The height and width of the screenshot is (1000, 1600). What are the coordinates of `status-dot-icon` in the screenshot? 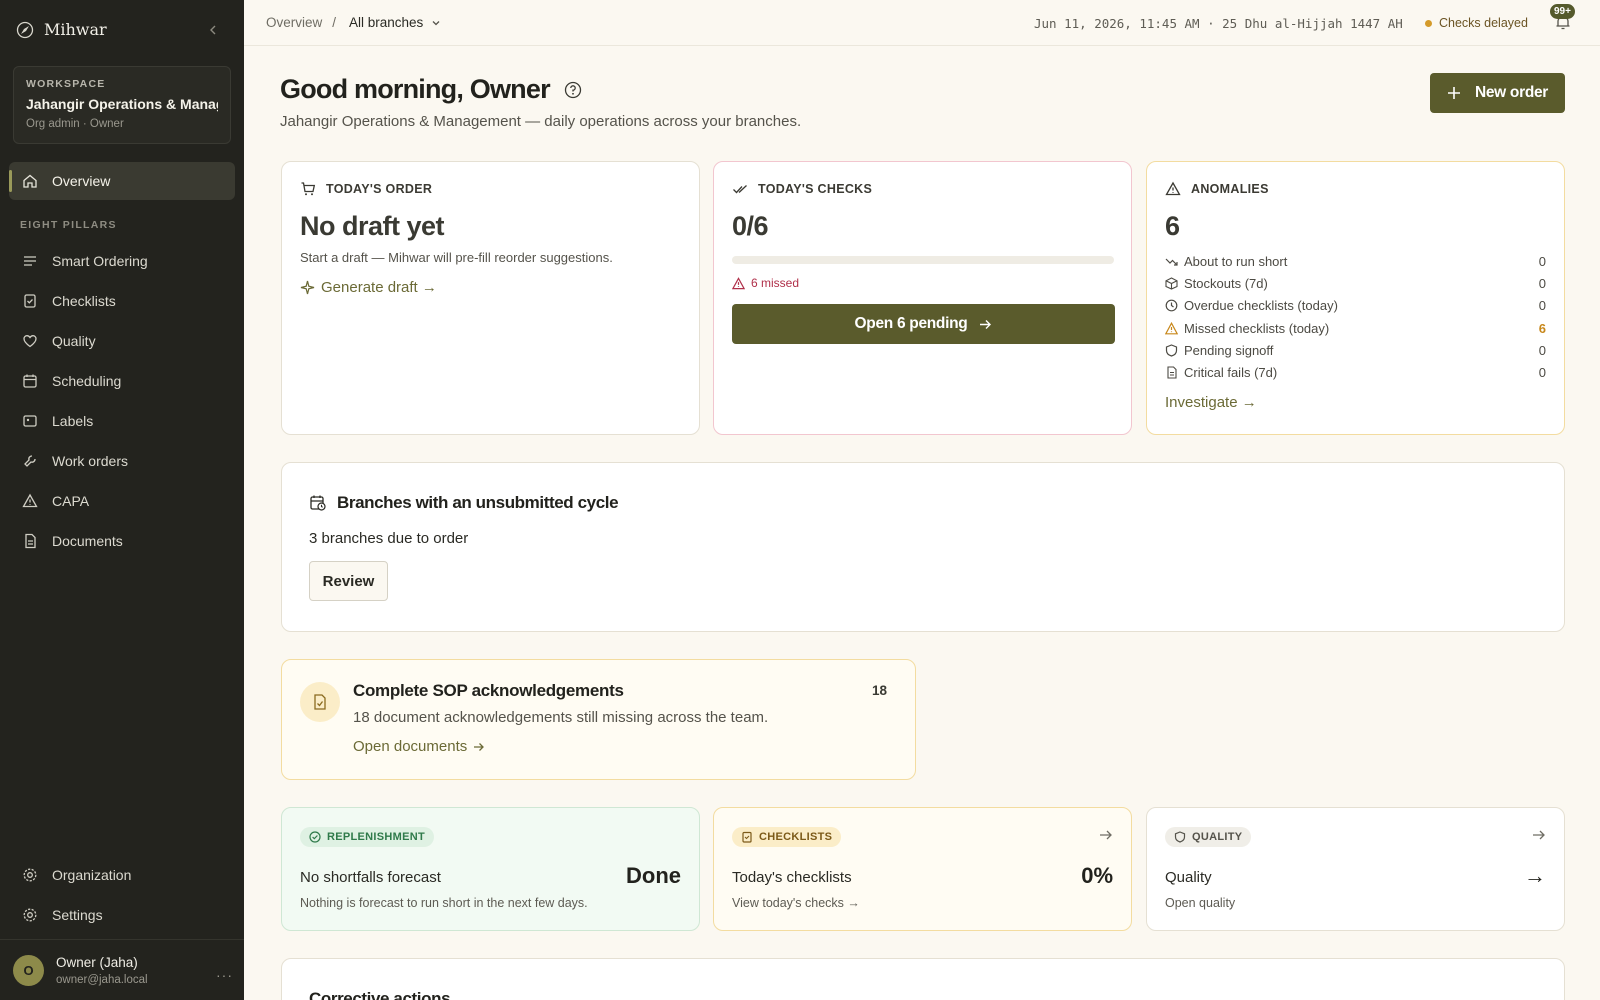 It's located at (1428, 23).